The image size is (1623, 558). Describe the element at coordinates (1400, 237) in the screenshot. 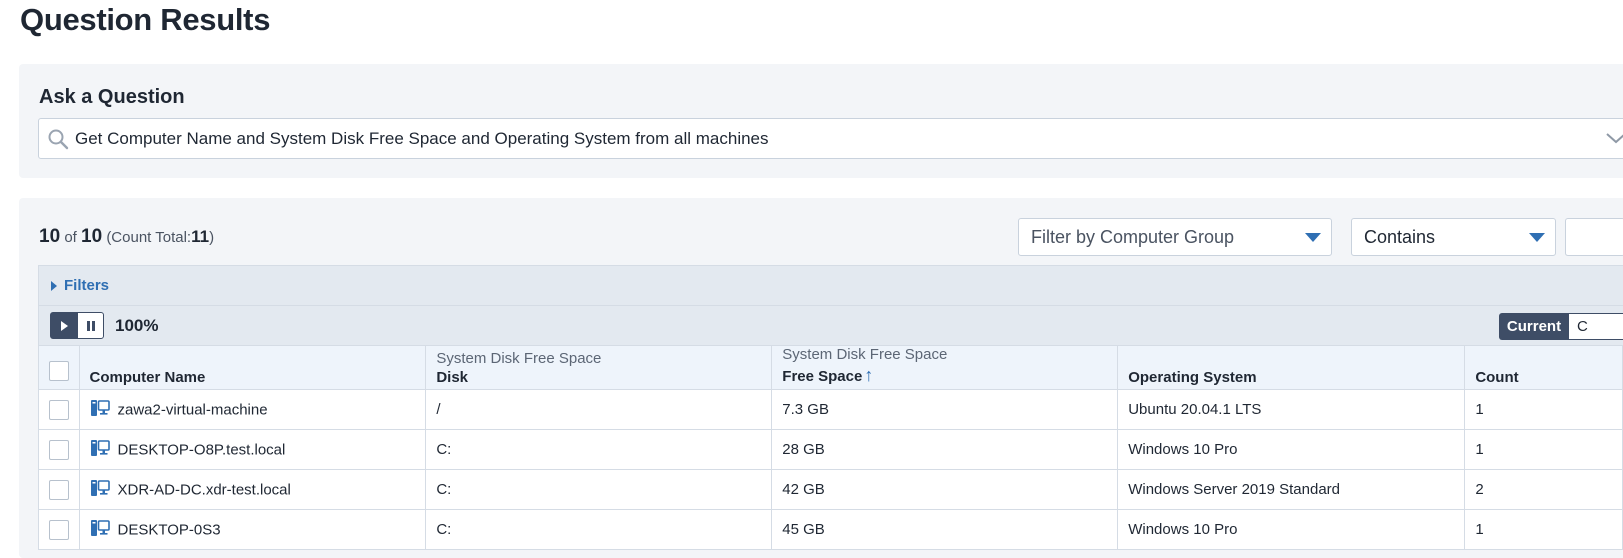

I see `match-type-label: Contains` at that location.